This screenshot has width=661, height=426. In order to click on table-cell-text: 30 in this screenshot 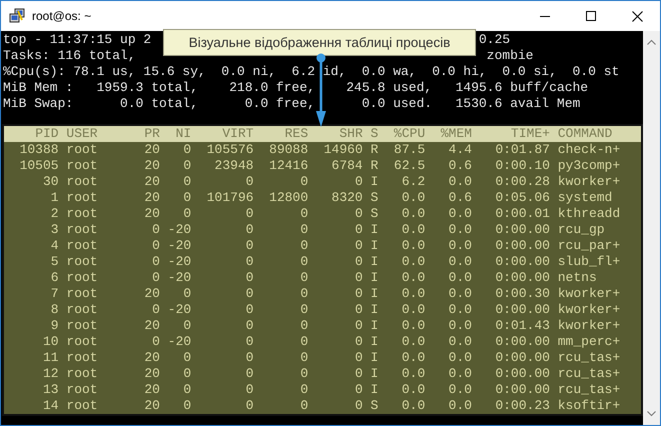, I will do `click(50, 182)`.